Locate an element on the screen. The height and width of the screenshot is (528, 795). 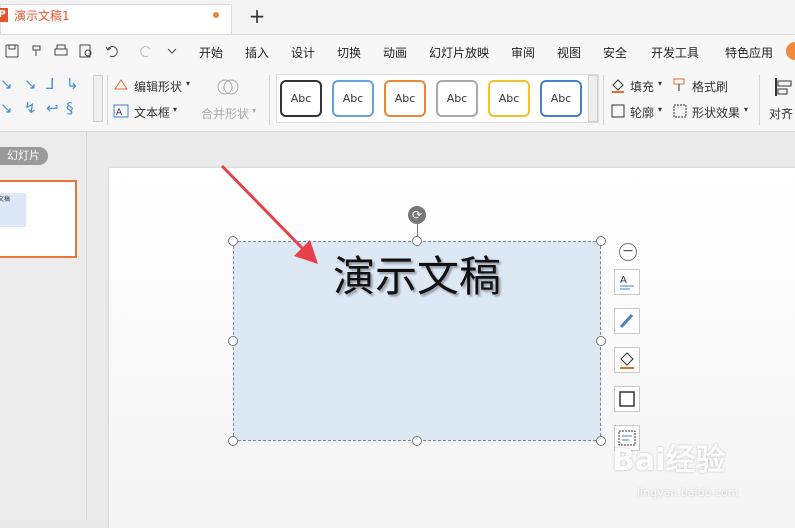
watermark-url: jingyan.baidu.com is located at coordinates (688, 492).